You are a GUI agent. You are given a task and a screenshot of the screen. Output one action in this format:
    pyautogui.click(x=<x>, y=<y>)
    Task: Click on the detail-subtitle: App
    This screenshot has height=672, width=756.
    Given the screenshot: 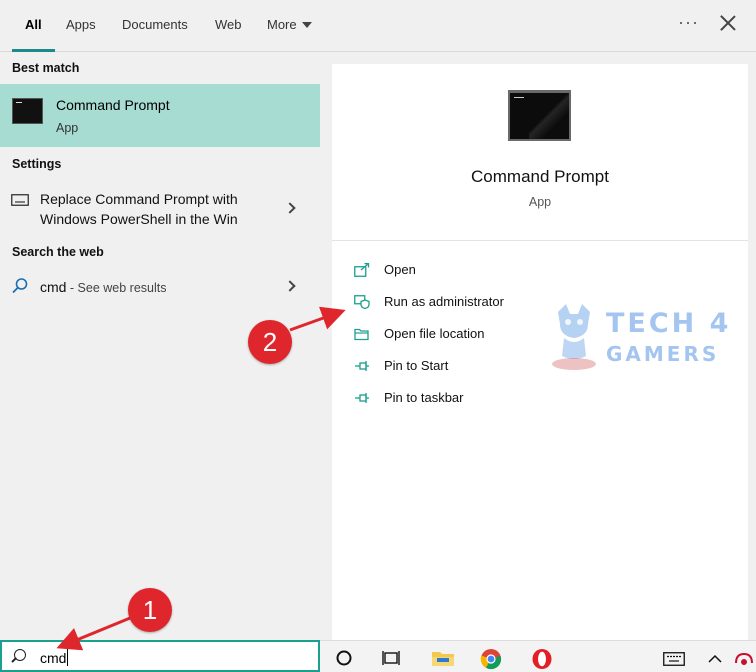 What is the action you would take?
    pyautogui.click(x=540, y=202)
    